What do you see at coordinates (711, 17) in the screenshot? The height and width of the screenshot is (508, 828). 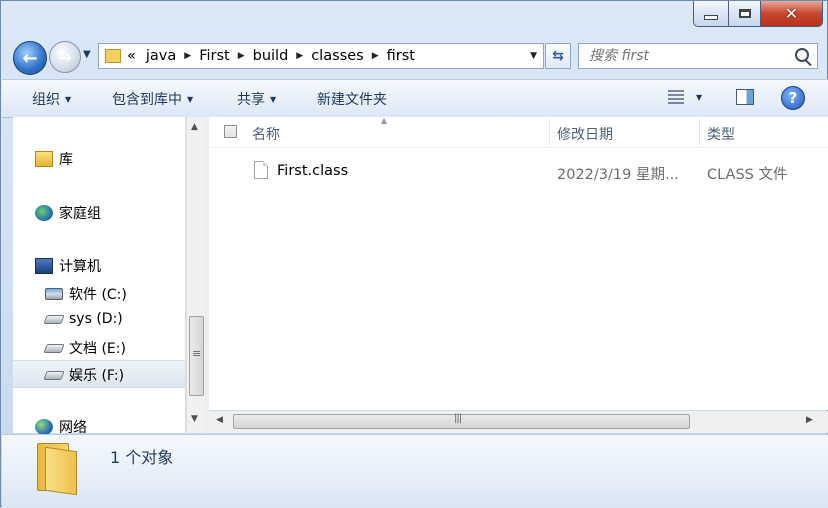 I see `minimize-icon` at bounding box center [711, 17].